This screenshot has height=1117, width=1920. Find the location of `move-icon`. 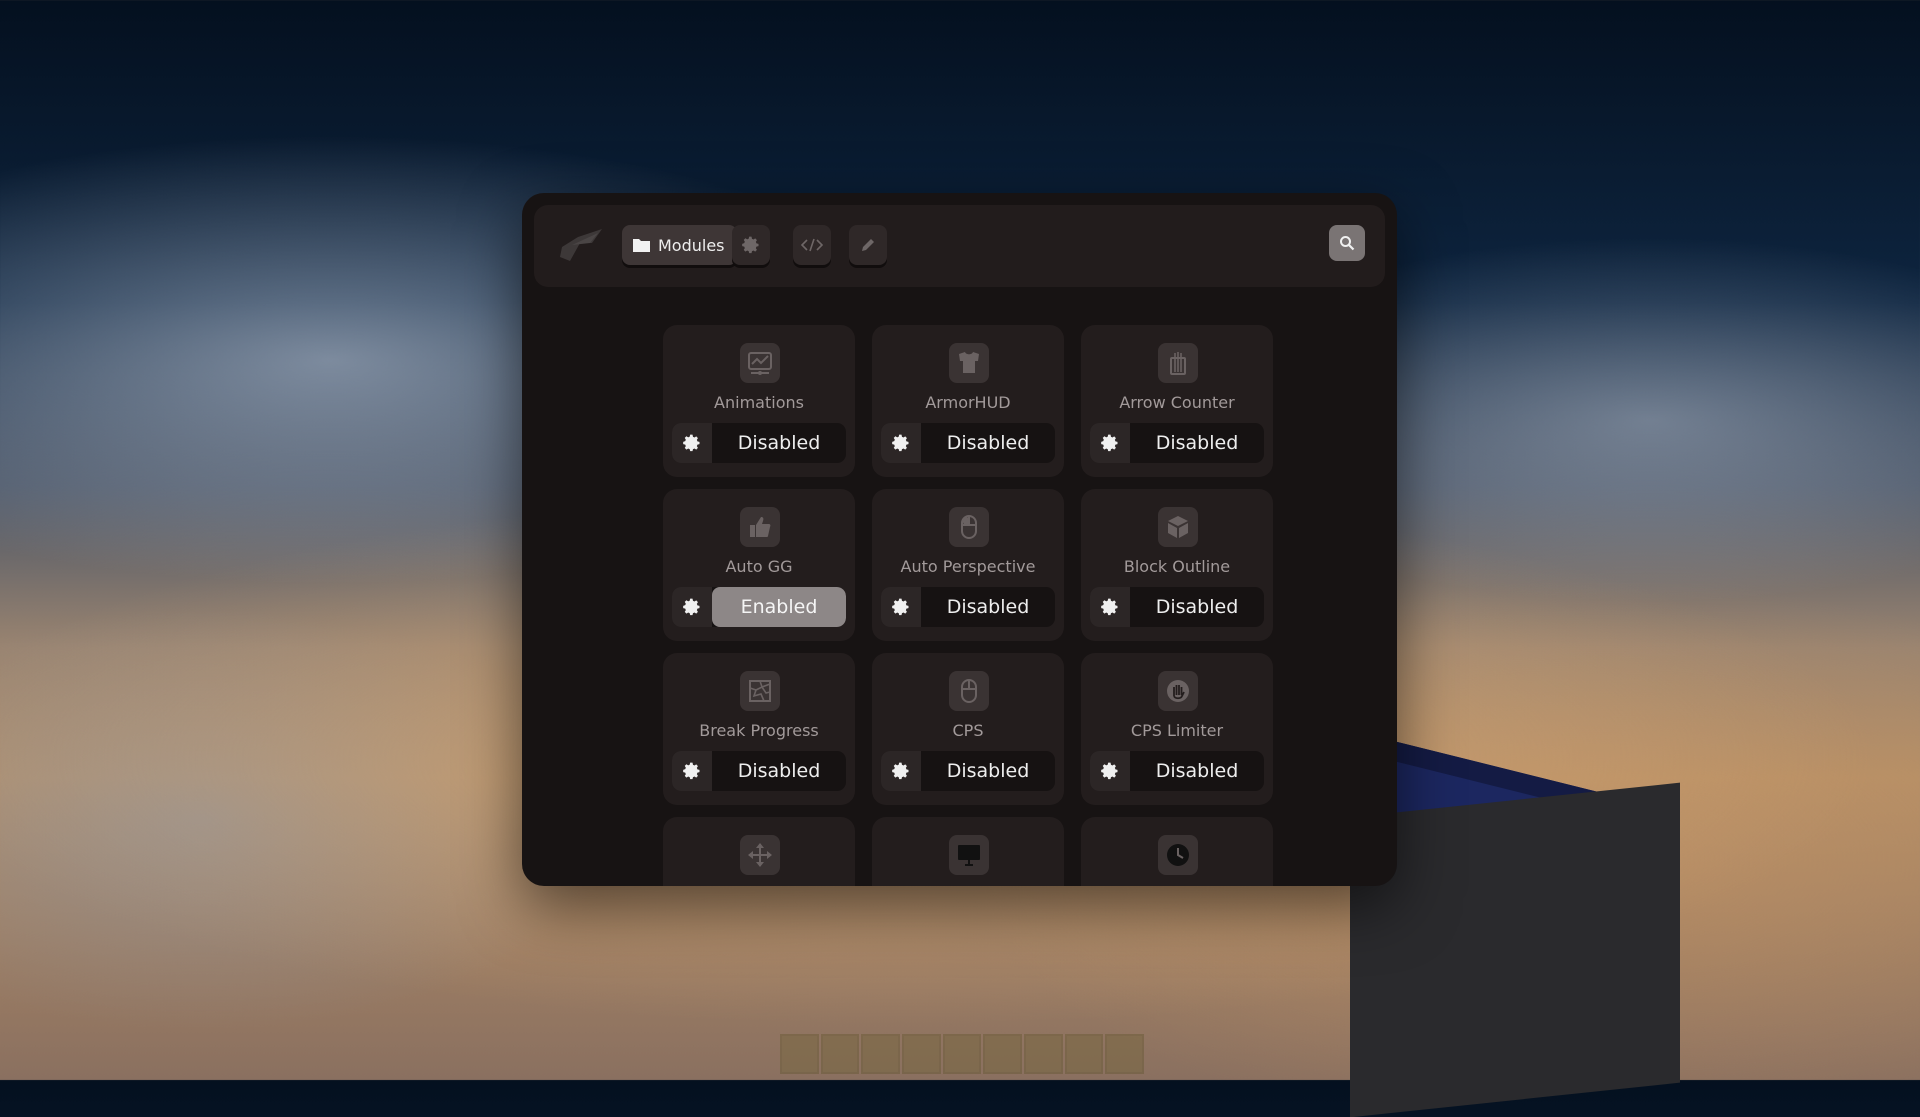

move-icon is located at coordinates (760, 855).